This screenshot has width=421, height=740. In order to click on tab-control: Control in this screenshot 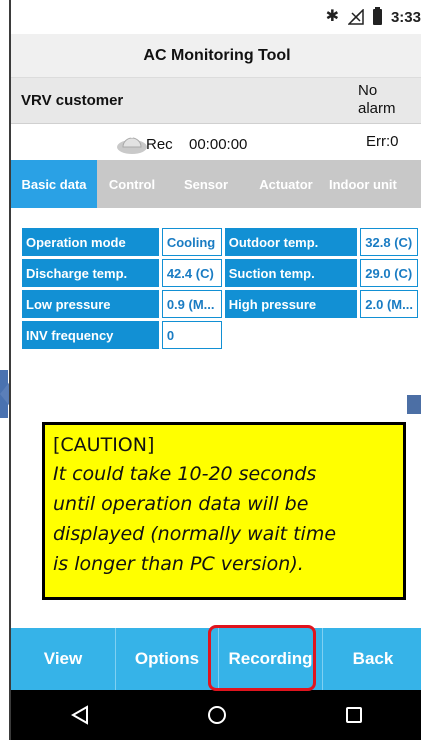, I will do `click(132, 184)`.